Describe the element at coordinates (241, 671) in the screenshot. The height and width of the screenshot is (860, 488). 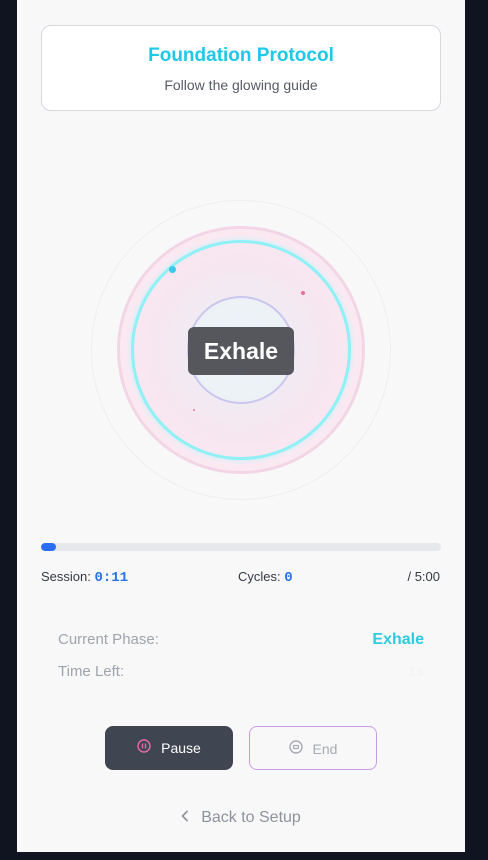
I see `time-left-row: Time Left: 1s` at that location.